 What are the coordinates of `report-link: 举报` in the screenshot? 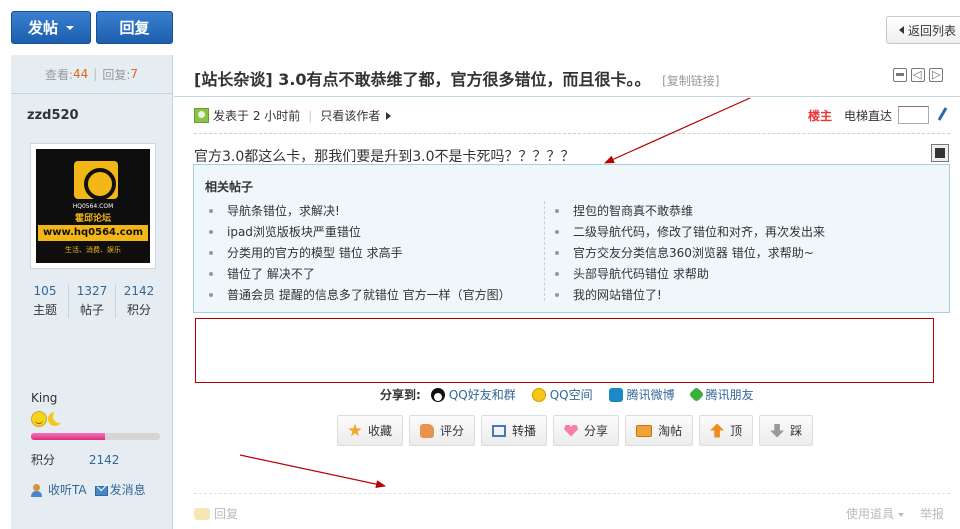 It's located at (932, 513).